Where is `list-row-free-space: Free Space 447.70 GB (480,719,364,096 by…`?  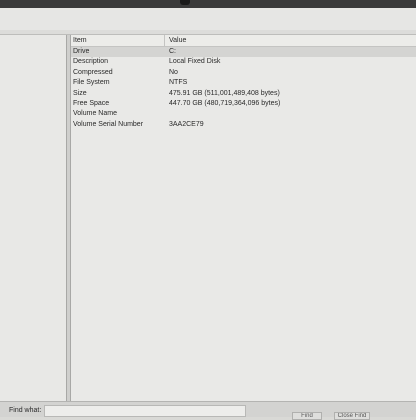 list-row-free-space: Free Space 447.70 GB (480,719,364,096 by… is located at coordinates (243, 104).